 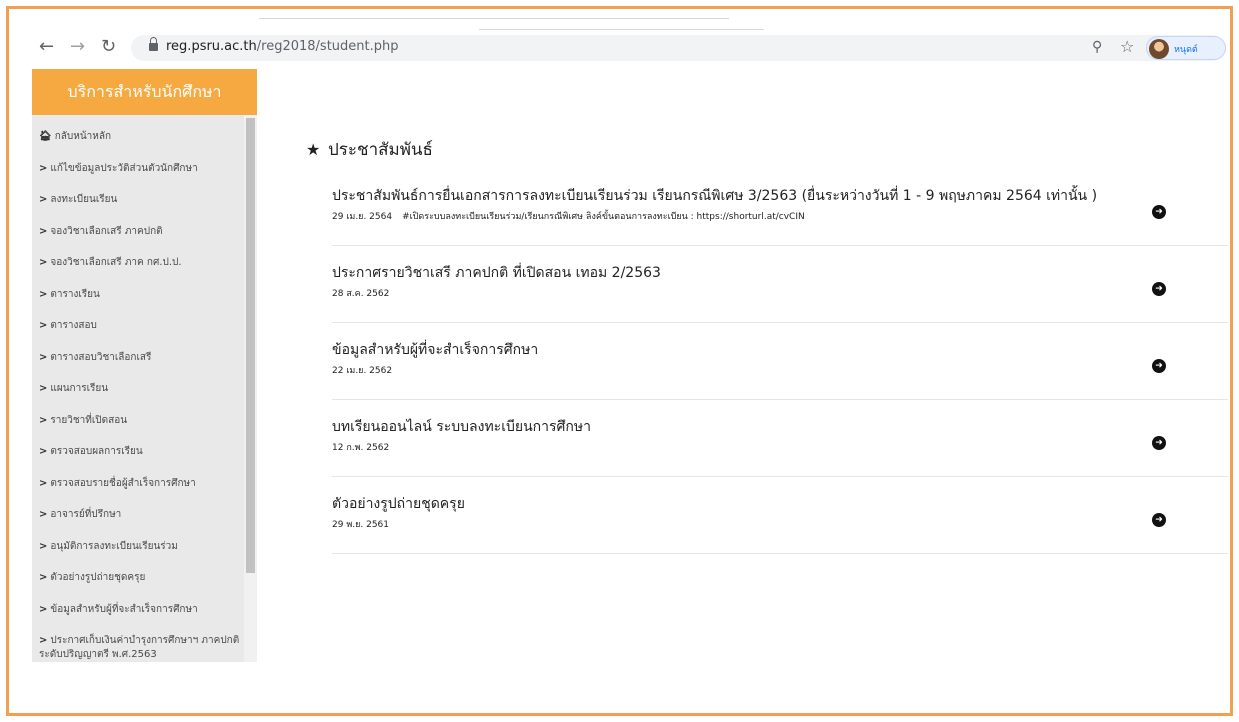 What do you see at coordinates (435, 350) in the screenshot?
I see `news-title: ข้อมูลสำหรับผู้ที่จะสำเร็จการศึกษา` at bounding box center [435, 350].